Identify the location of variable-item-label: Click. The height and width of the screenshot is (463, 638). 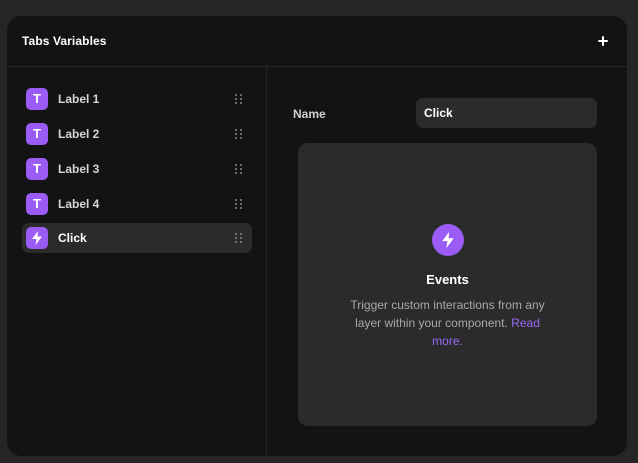
(72, 238).